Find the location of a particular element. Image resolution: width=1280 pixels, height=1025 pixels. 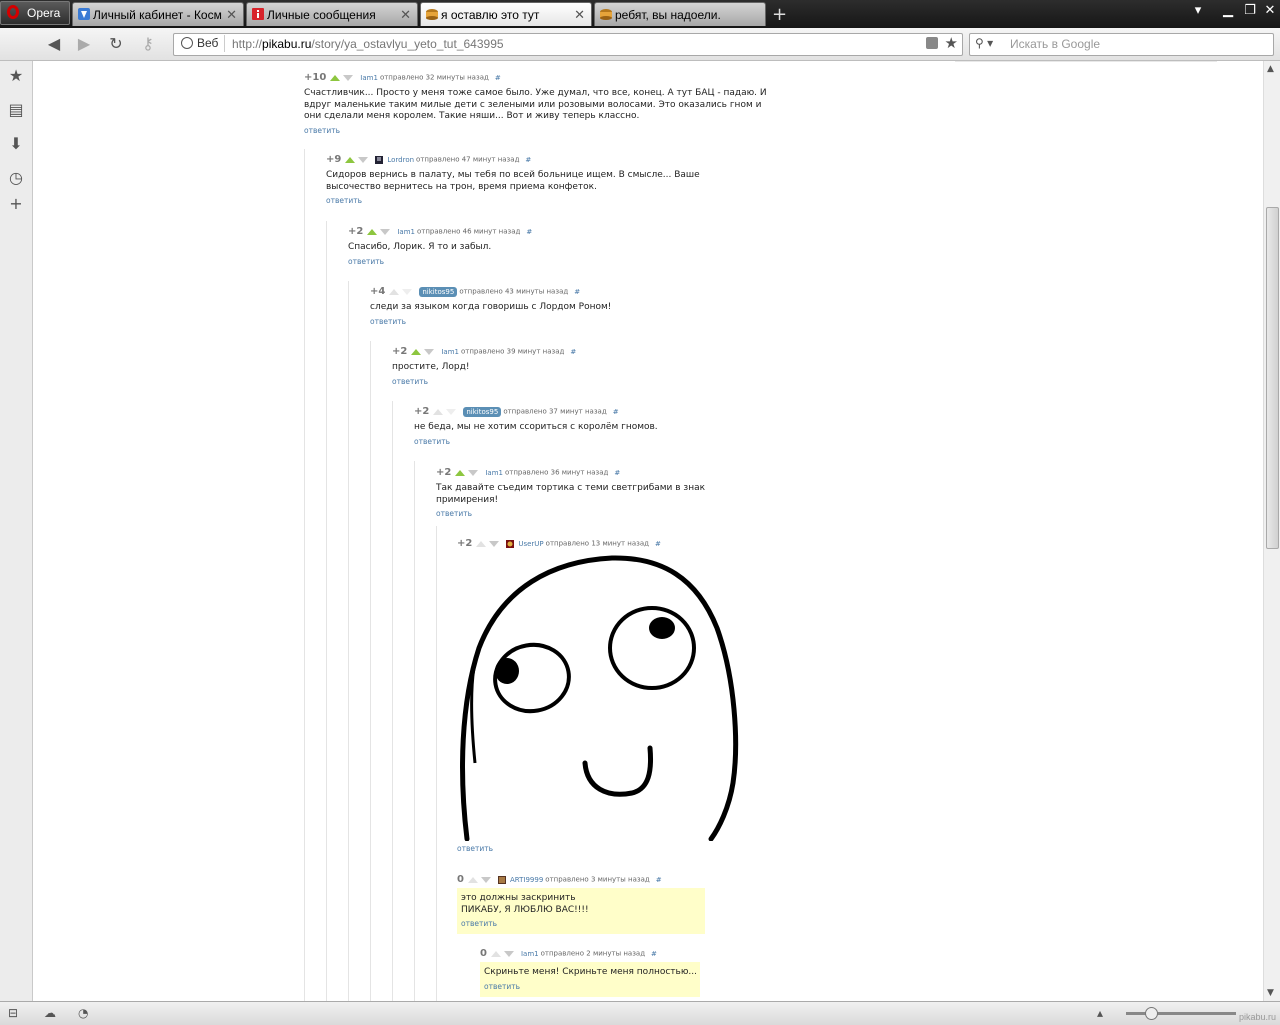

zoom-slider-knob is located at coordinates (1151, 1013).